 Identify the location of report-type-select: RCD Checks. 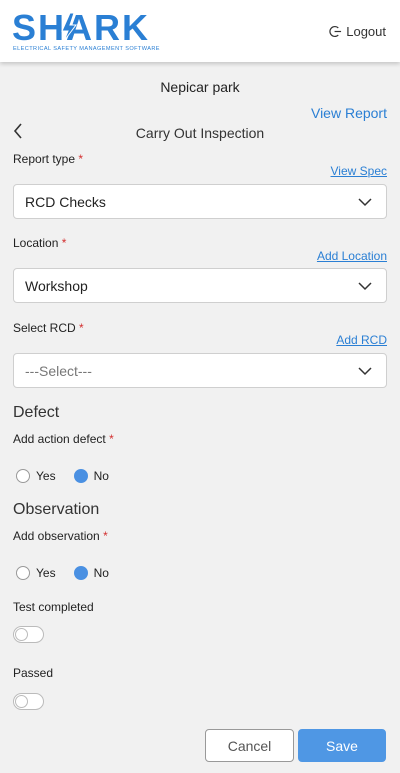
(200, 201).